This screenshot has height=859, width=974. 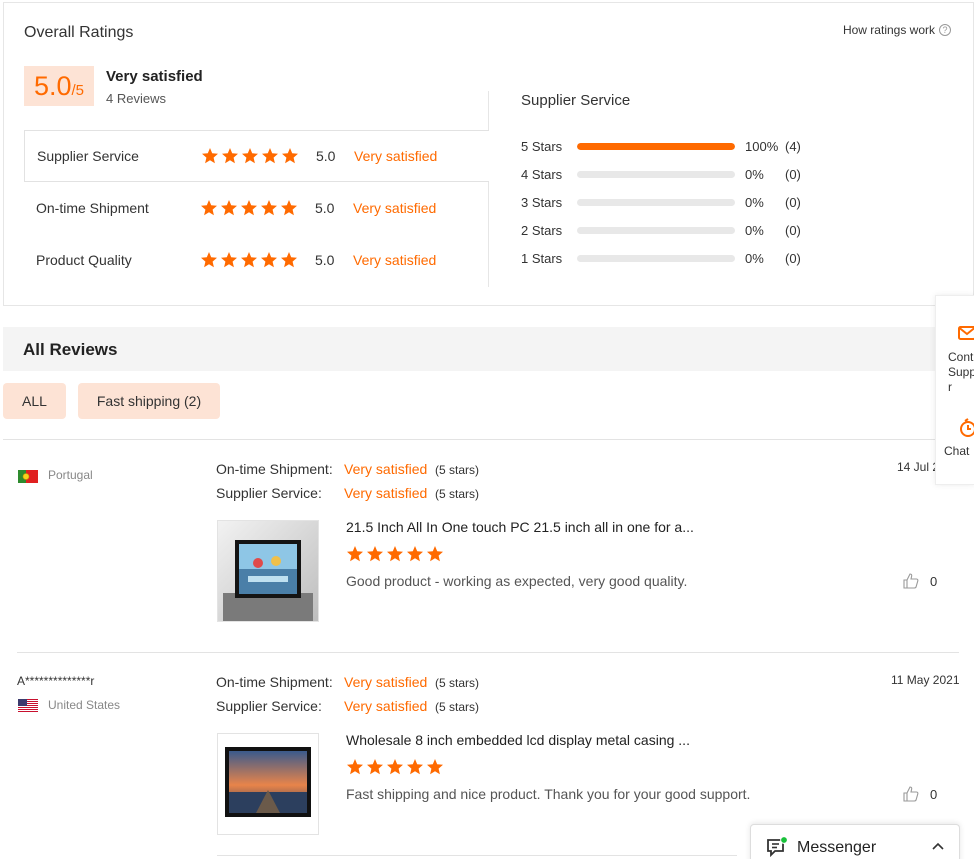 I want to click on distribution-row-2: 2 Stars 0% (0), so click(x=668, y=230).